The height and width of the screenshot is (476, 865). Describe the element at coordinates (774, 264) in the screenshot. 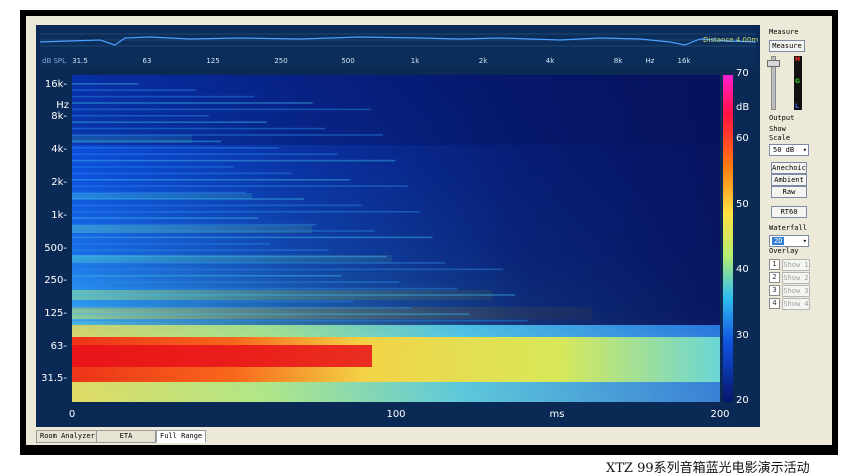

I see `overlay-1-checkbox: 1` at that location.